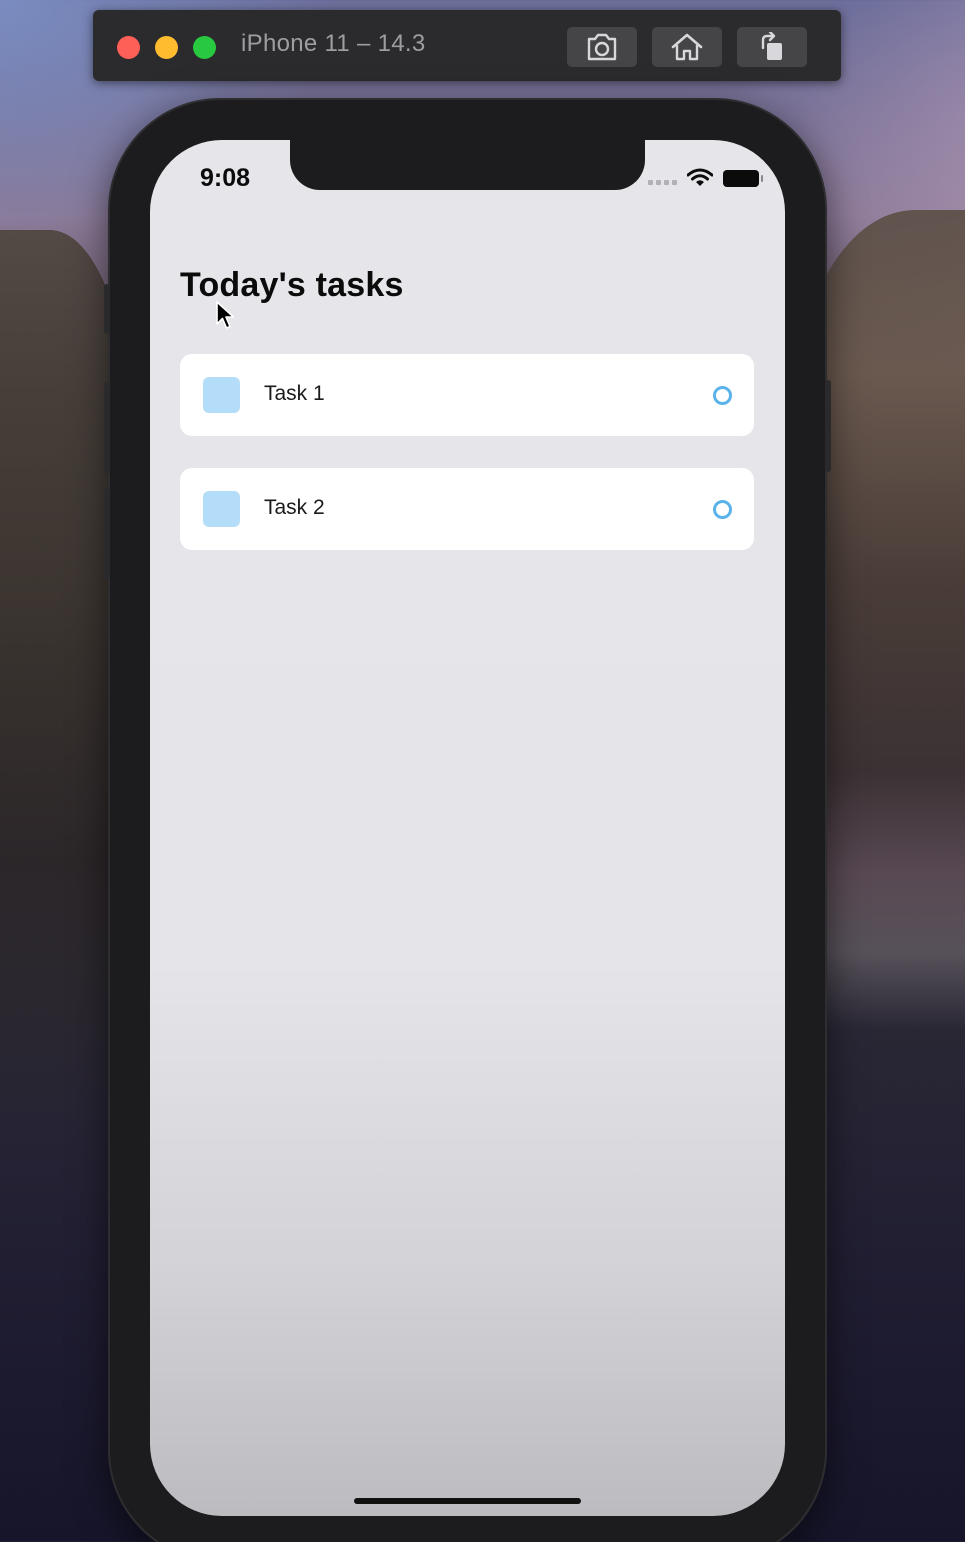  What do you see at coordinates (128, 47) in the screenshot?
I see `close-window-button` at bounding box center [128, 47].